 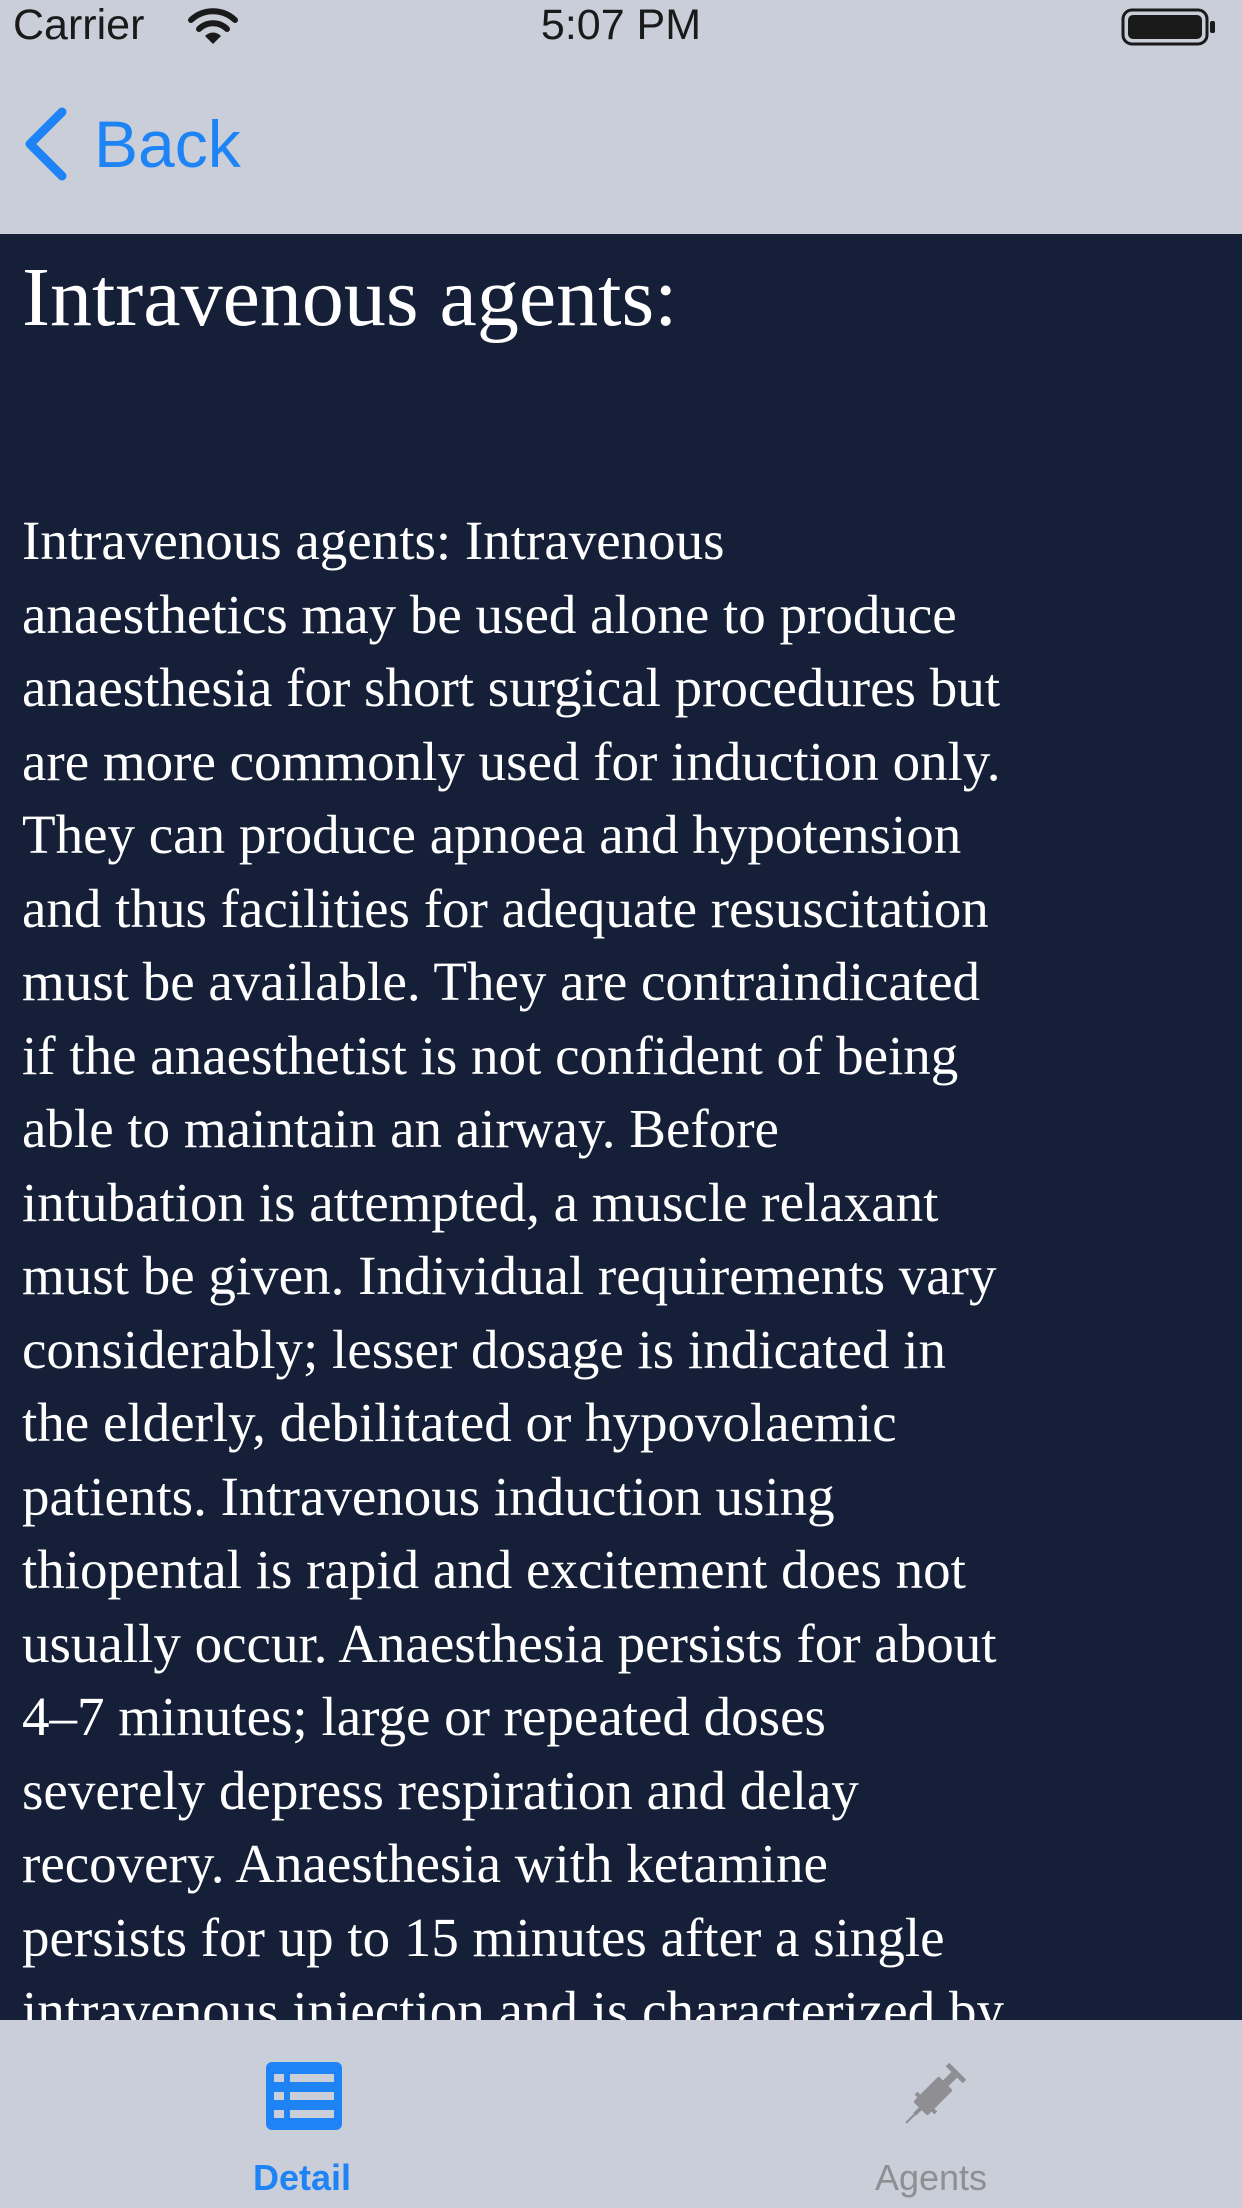 I want to click on tab-detail: Detail, so click(x=310, y=2114).